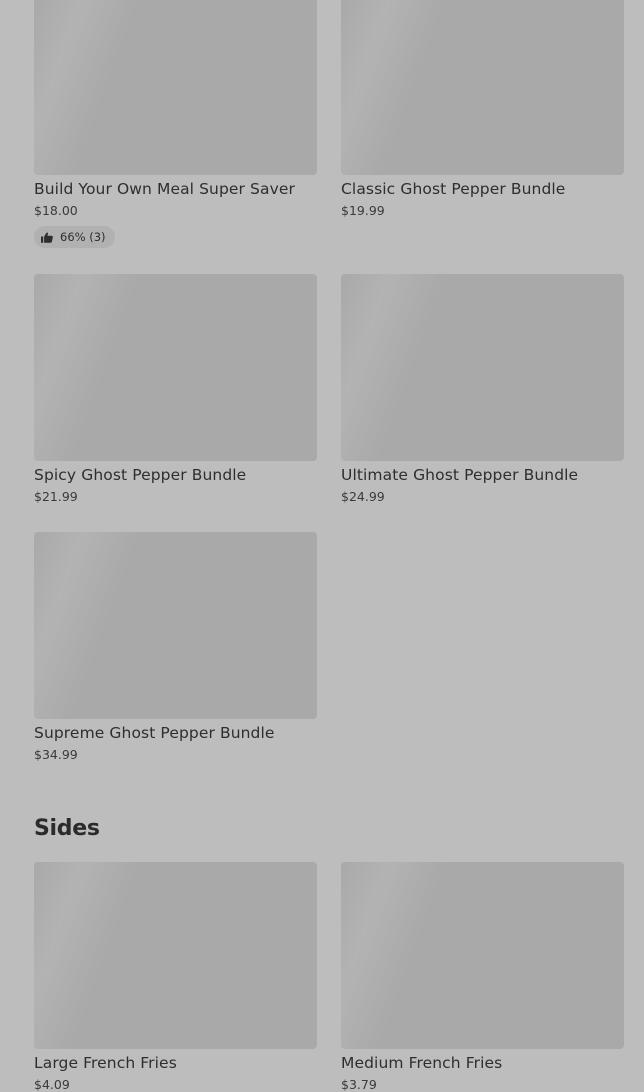 The image size is (644, 1092). I want to click on item-price: $24.99, so click(363, 496).